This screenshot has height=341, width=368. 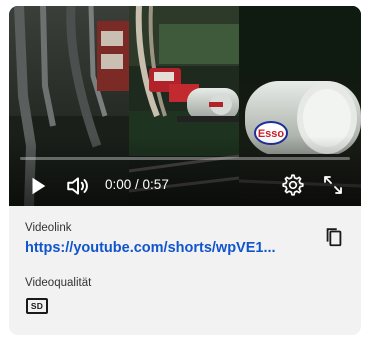 I want to click on video-quality-label: Videoqualität, so click(x=58, y=283).